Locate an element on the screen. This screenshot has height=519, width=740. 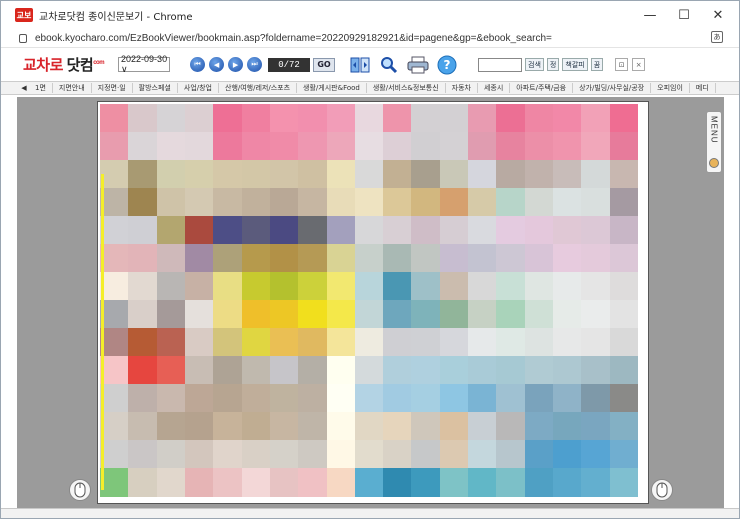
menu-tab: MENU is located at coordinates (714, 142).